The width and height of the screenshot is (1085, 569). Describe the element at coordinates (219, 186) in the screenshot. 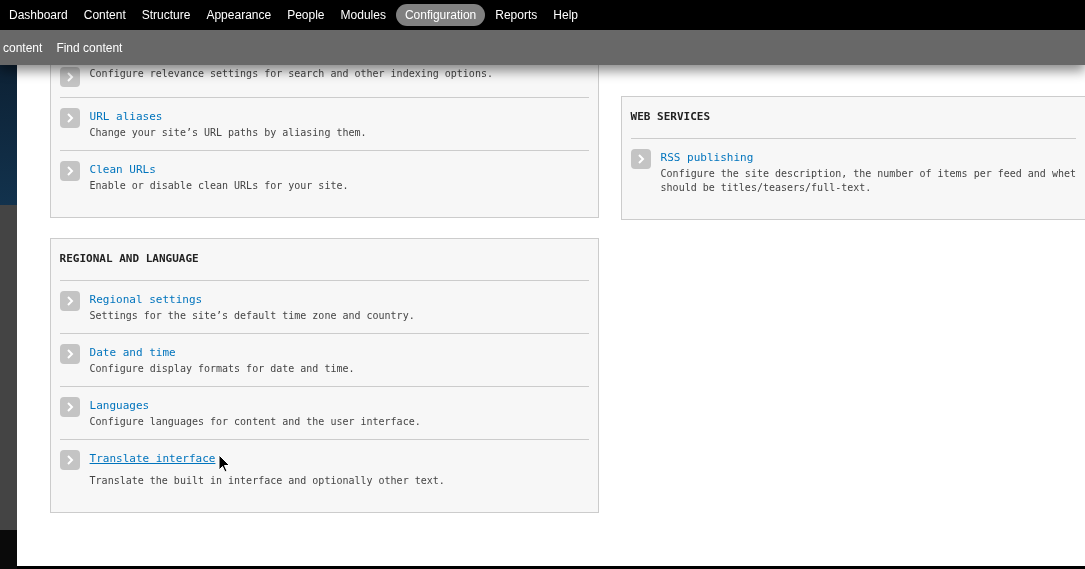

I see `link-description: Enable or disable clean URLs for your site.` at that location.